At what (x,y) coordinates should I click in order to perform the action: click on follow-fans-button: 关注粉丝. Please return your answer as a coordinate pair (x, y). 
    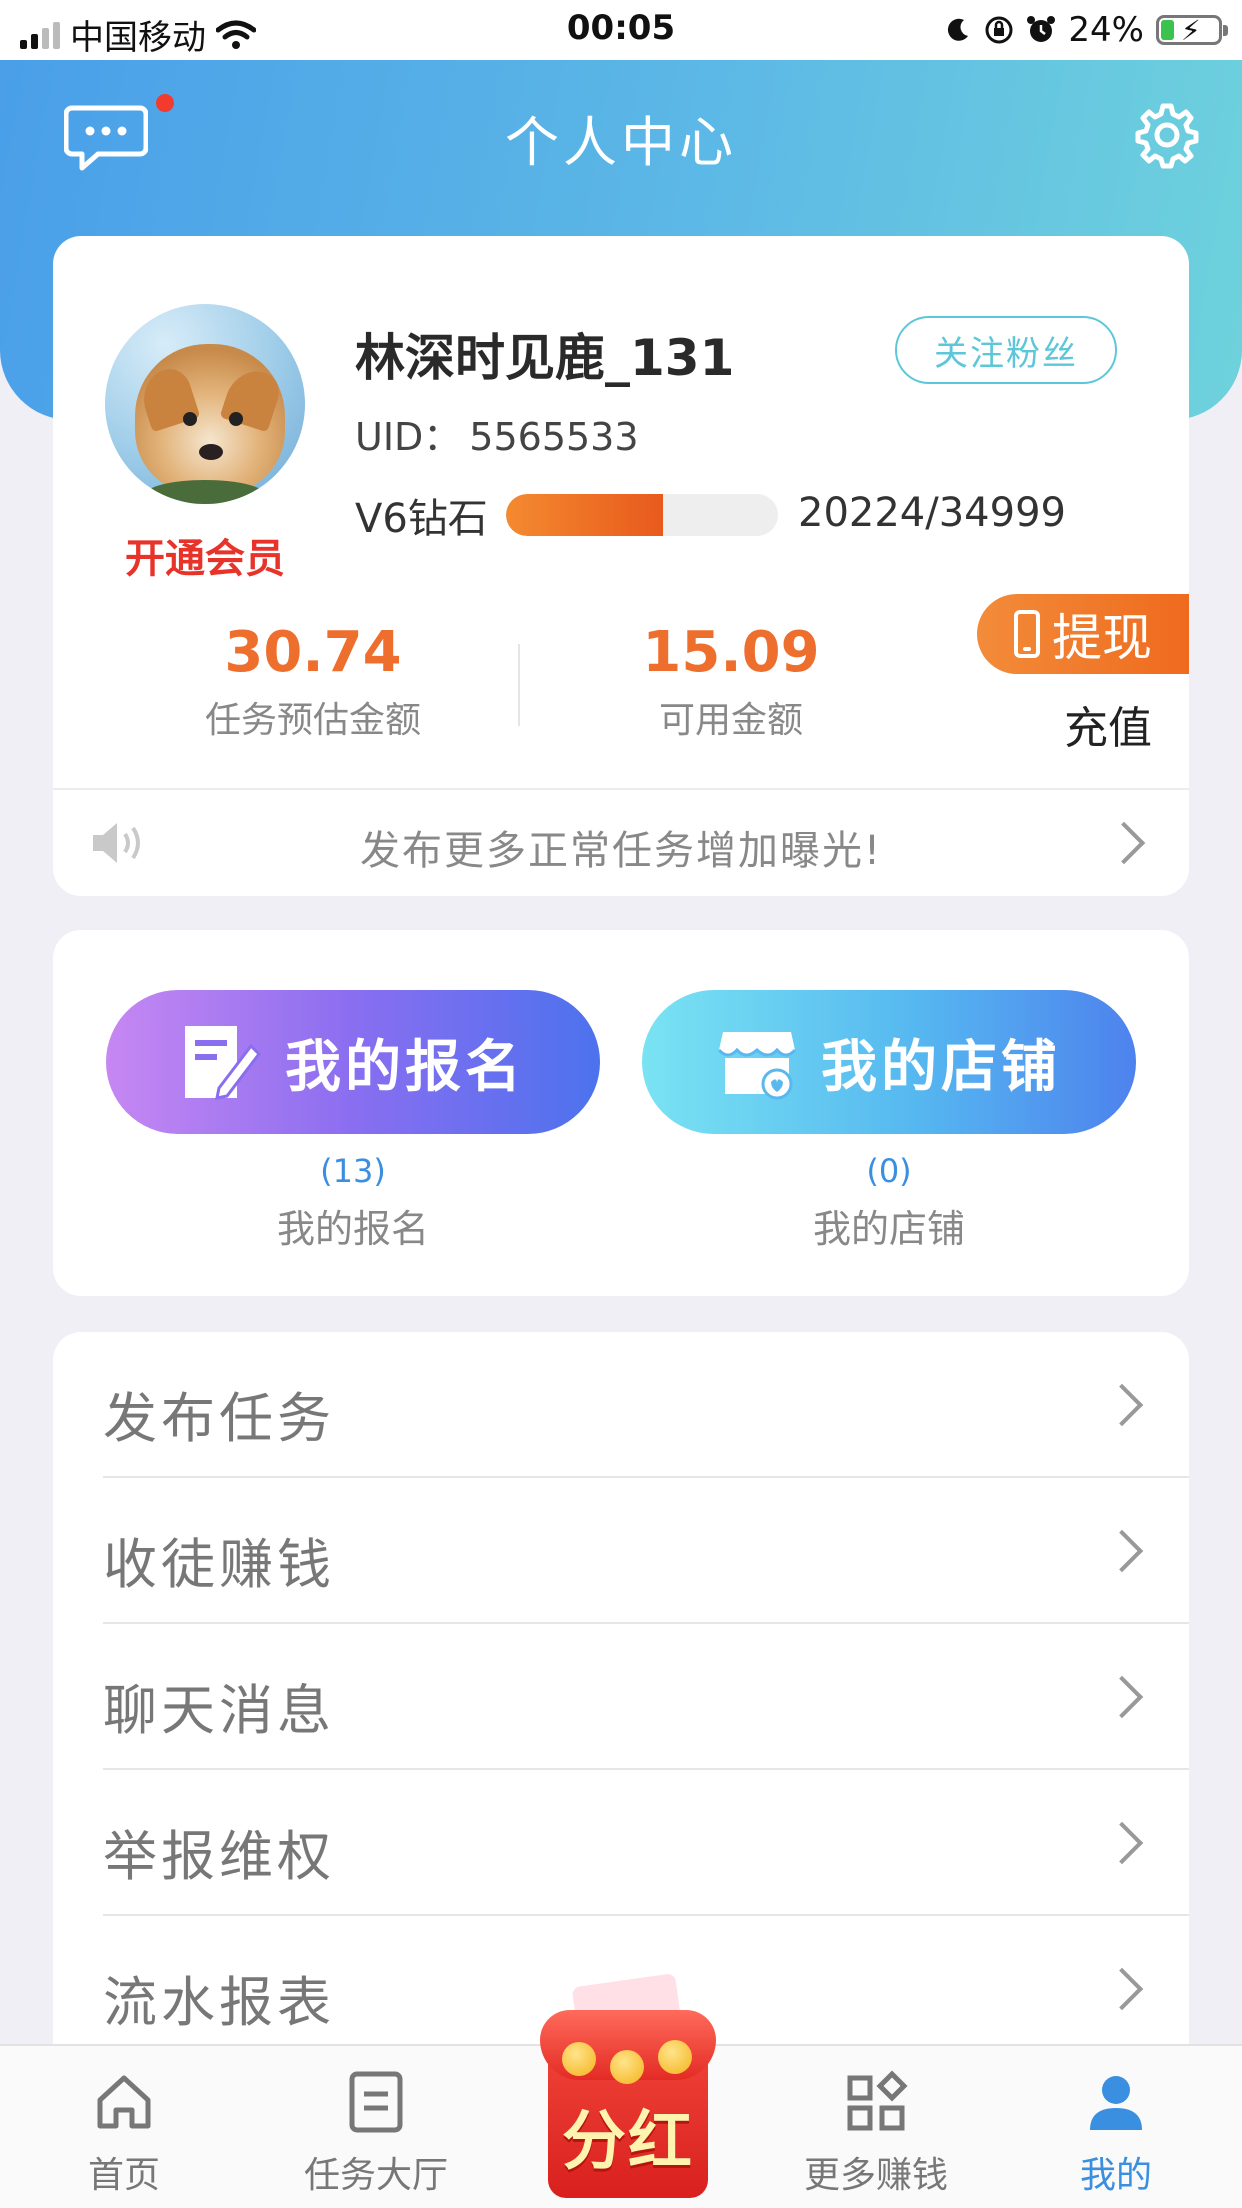
    Looking at the image, I should click on (1006, 350).